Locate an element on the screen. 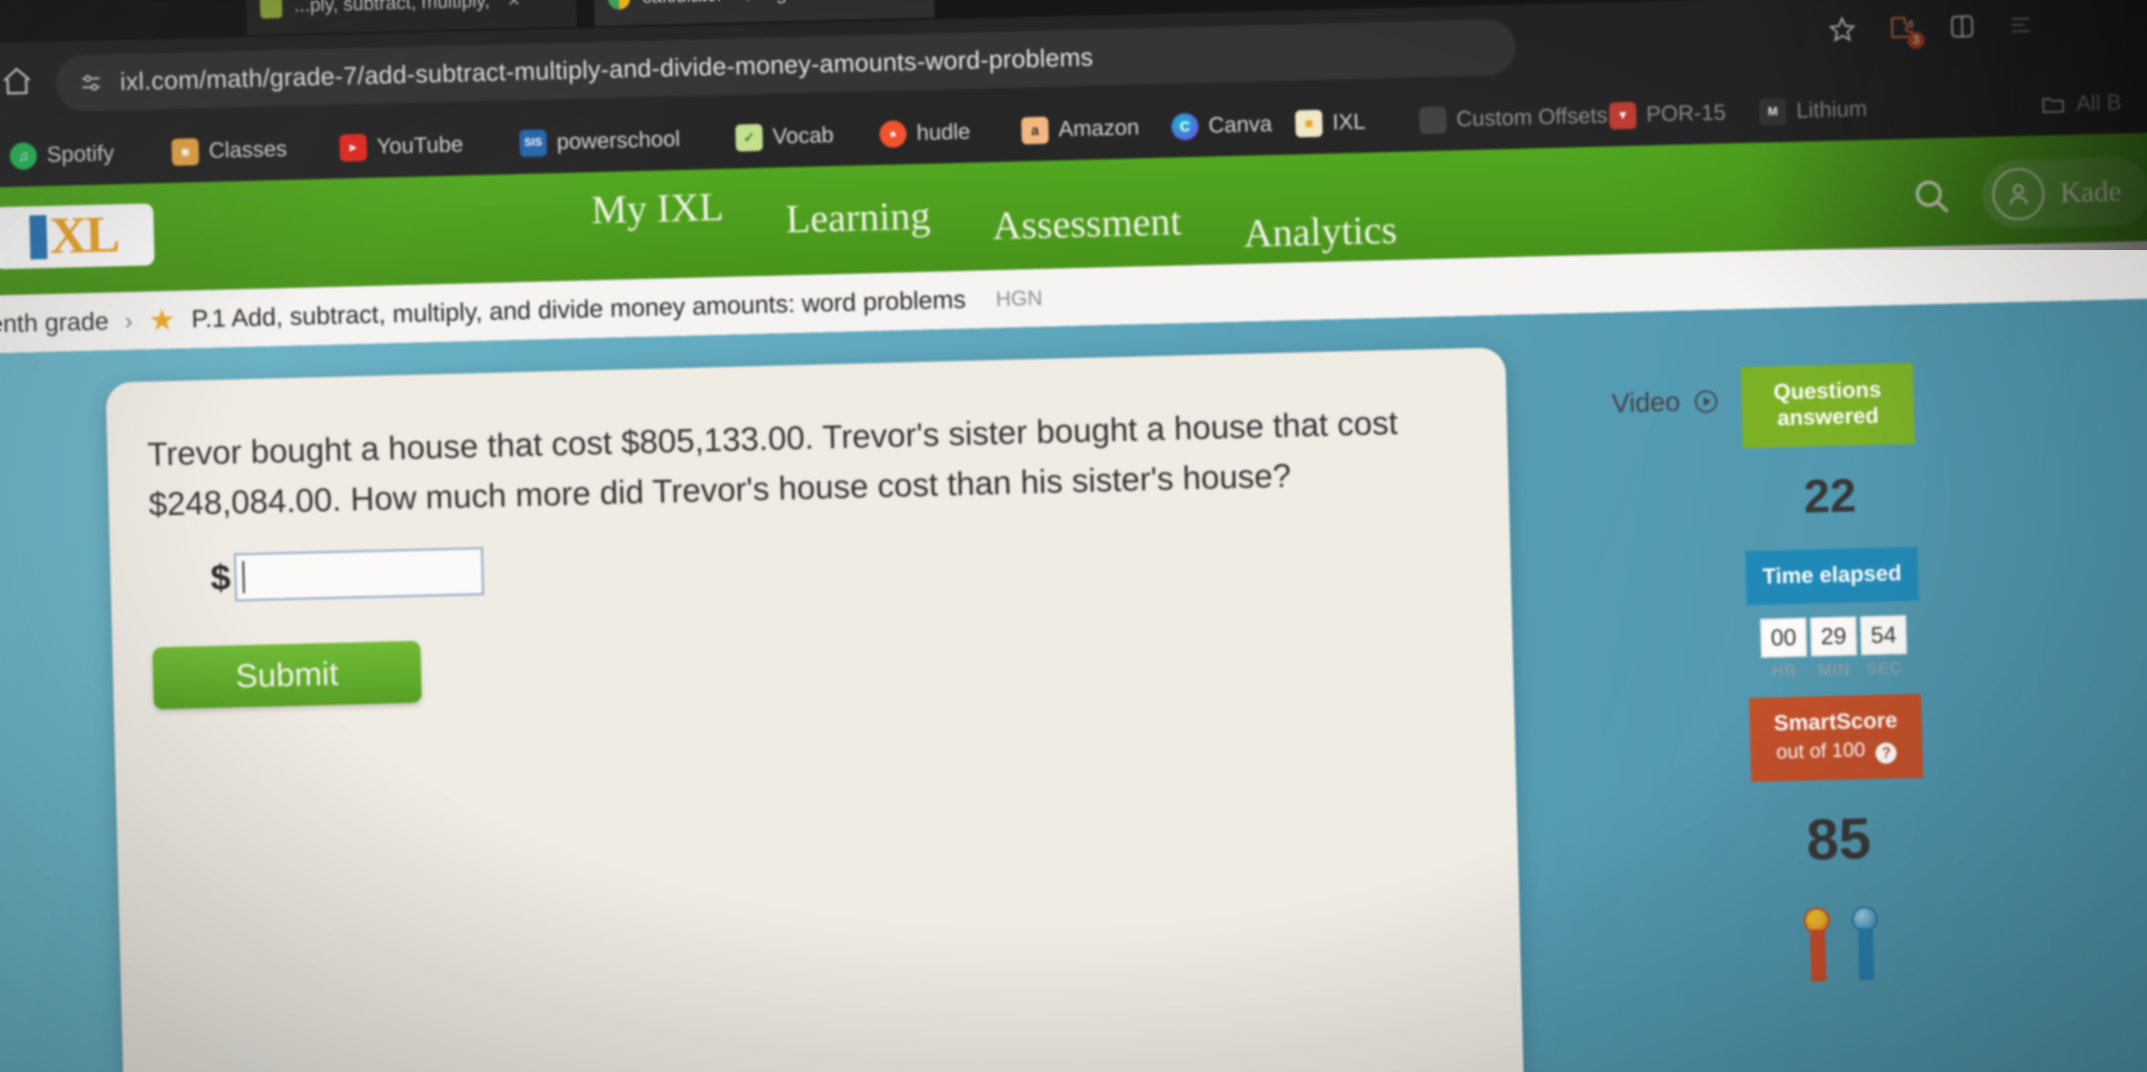 This screenshot has height=1072, width=2147. site-settings-icon is located at coordinates (91, 83).